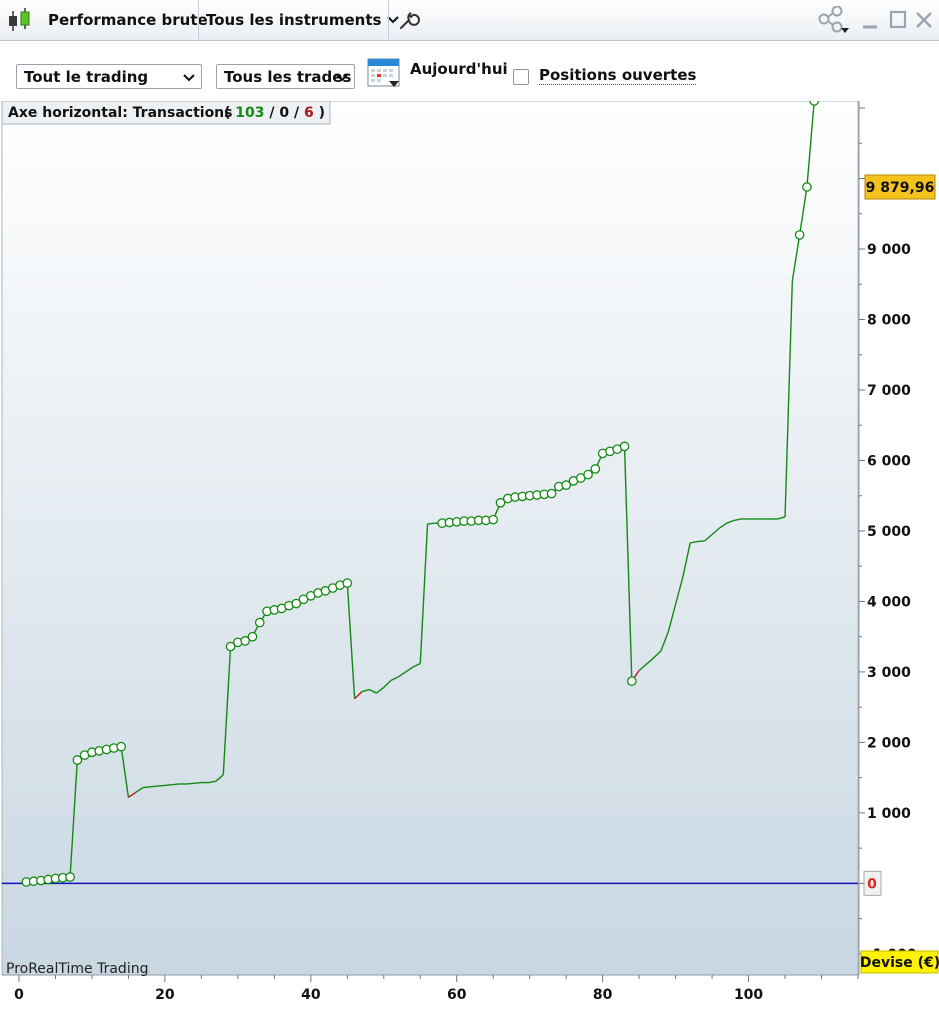  Describe the element at coordinates (872, 884) in the screenshot. I see `zero-value-label: 0` at that location.